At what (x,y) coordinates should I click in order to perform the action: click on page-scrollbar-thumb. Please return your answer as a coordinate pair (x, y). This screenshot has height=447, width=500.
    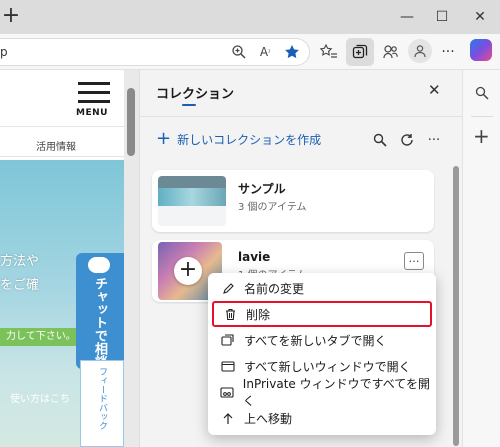
    Looking at the image, I should click on (131, 122).